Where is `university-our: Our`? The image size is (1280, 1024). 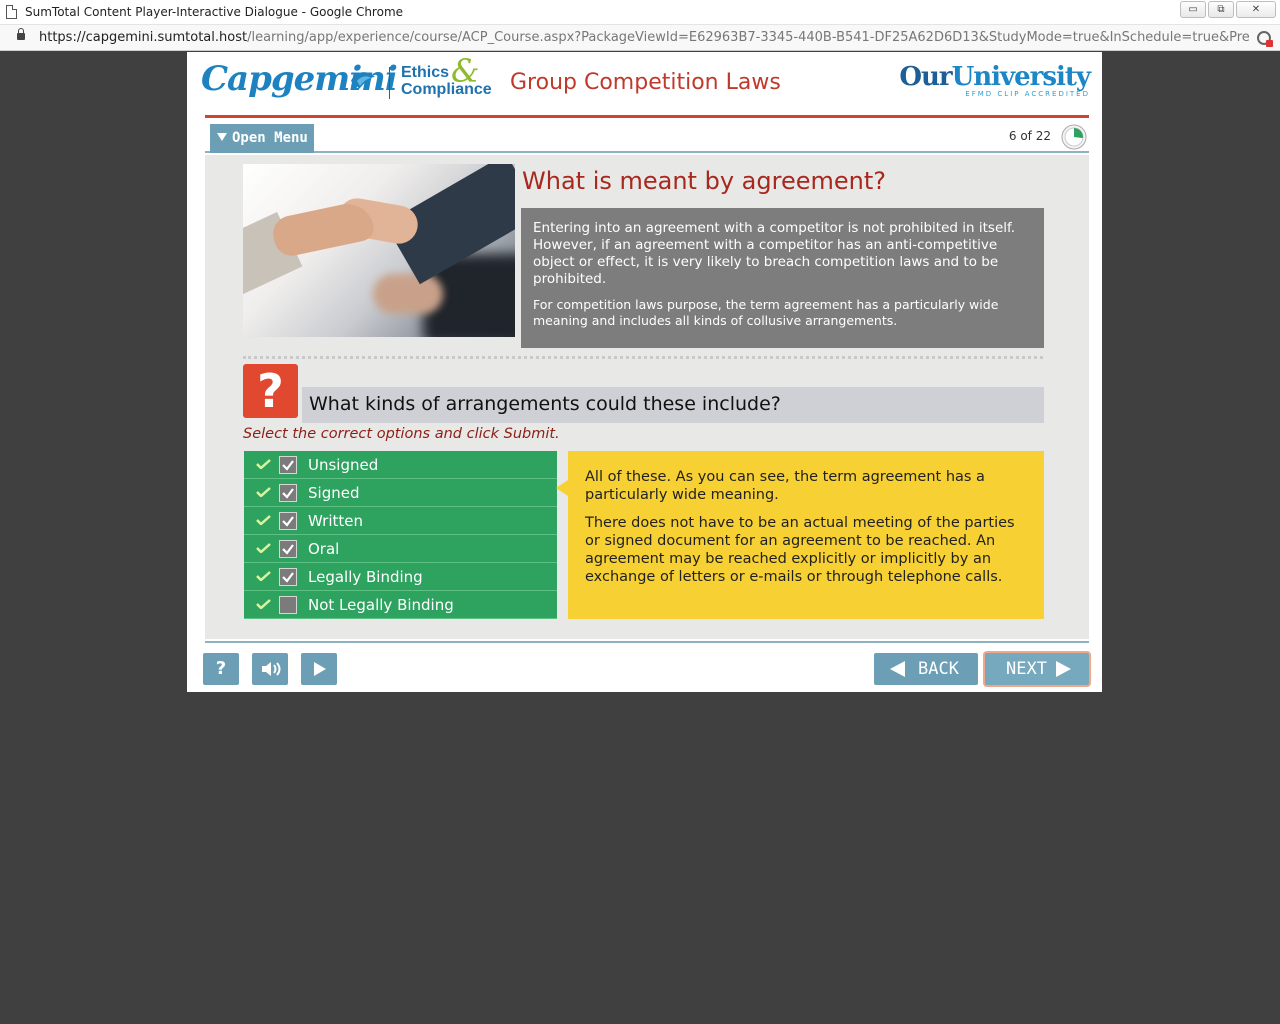 university-our: Our is located at coordinates (925, 77).